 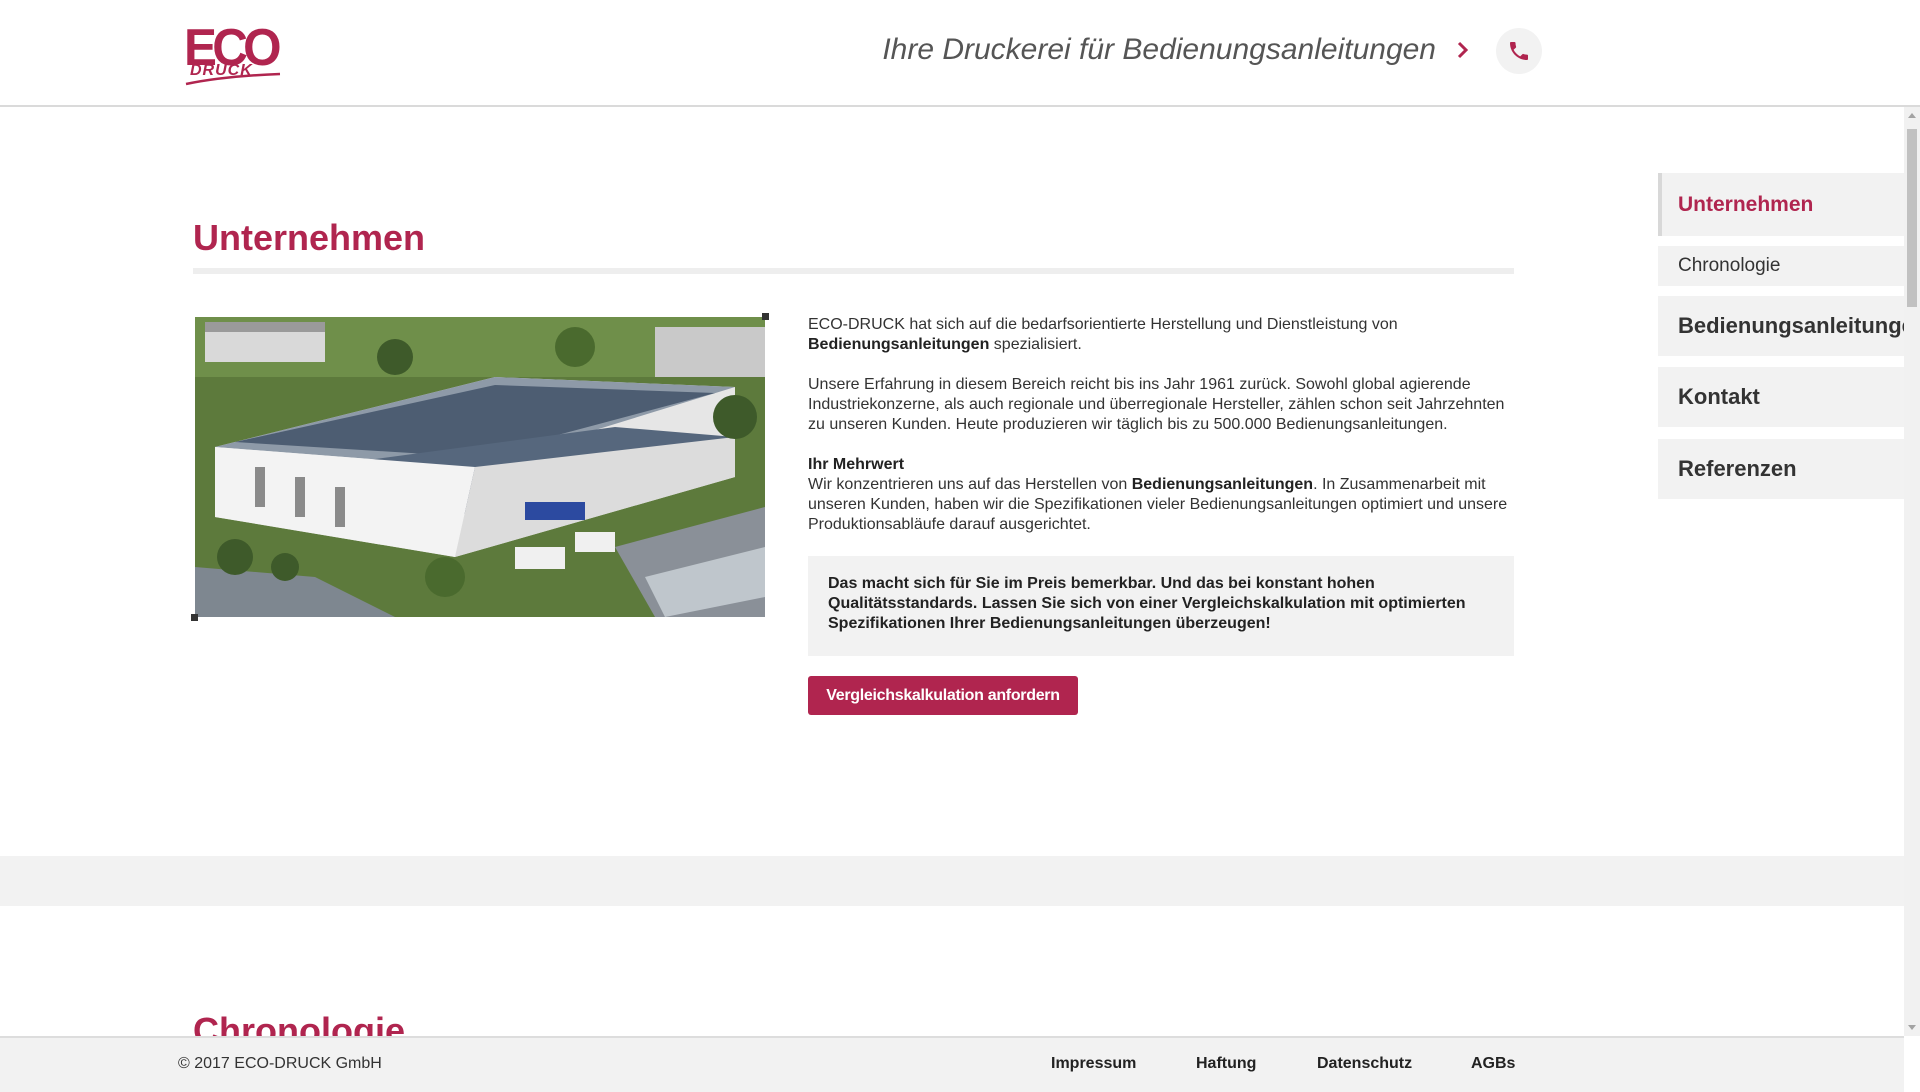 What do you see at coordinates (853, 271) in the screenshot?
I see `title-divider` at bounding box center [853, 271].